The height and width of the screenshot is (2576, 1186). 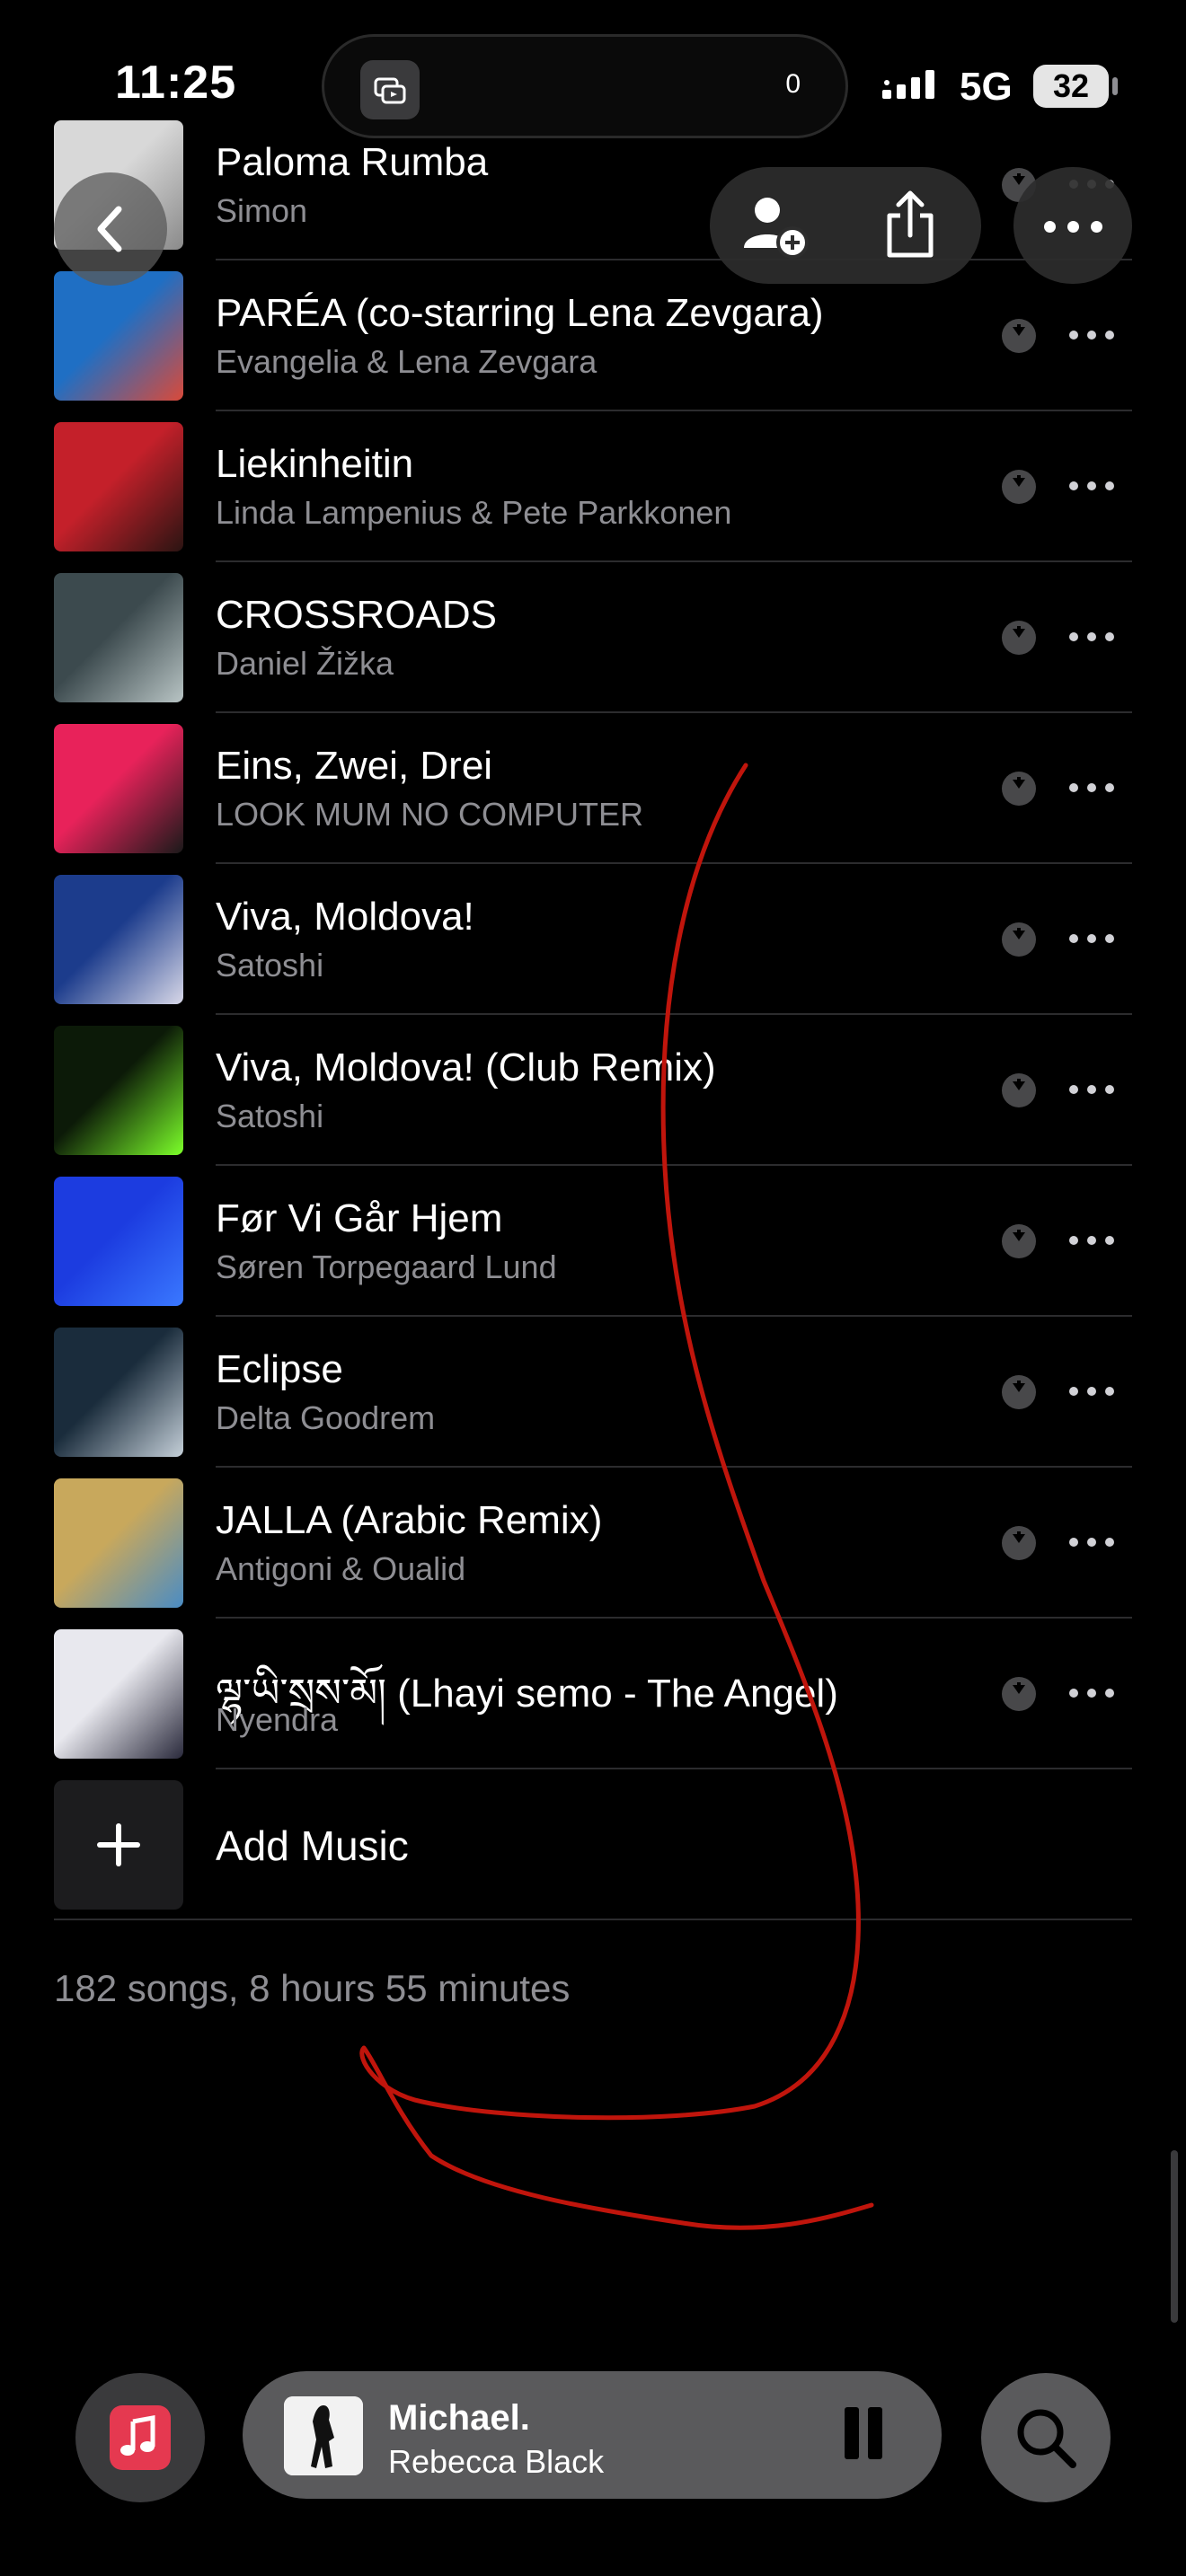 What do you see at coordinates (593, 1241) in the screenshot?
I see `song-row: Før Vi Går Hjem Søren Torpegaard Lund` at bounding box center [593, 1241].